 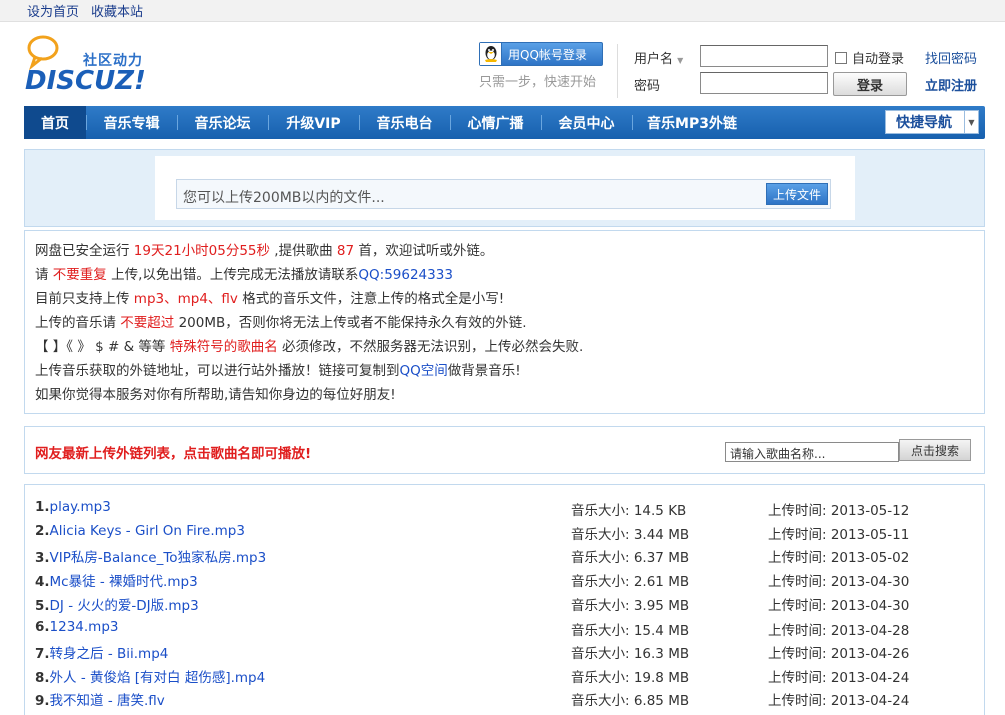 I want to click on nav-item-radio: 音乐电台, so click(x=404, y=122).